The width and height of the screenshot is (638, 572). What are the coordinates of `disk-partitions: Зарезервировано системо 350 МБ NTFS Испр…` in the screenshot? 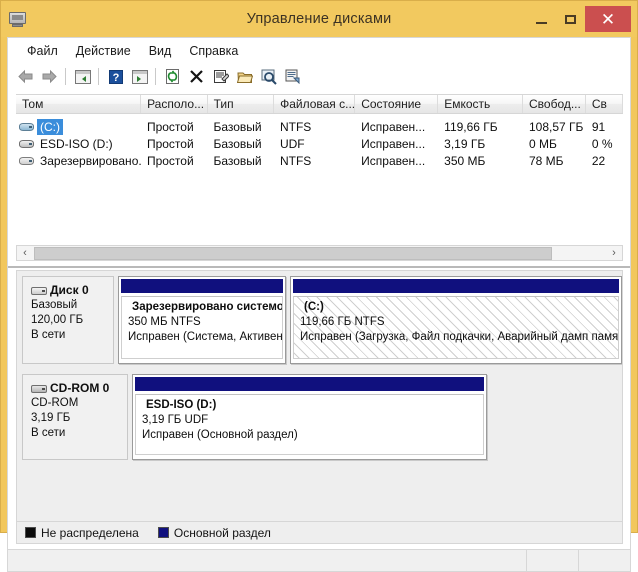 It's located at (370, 320).